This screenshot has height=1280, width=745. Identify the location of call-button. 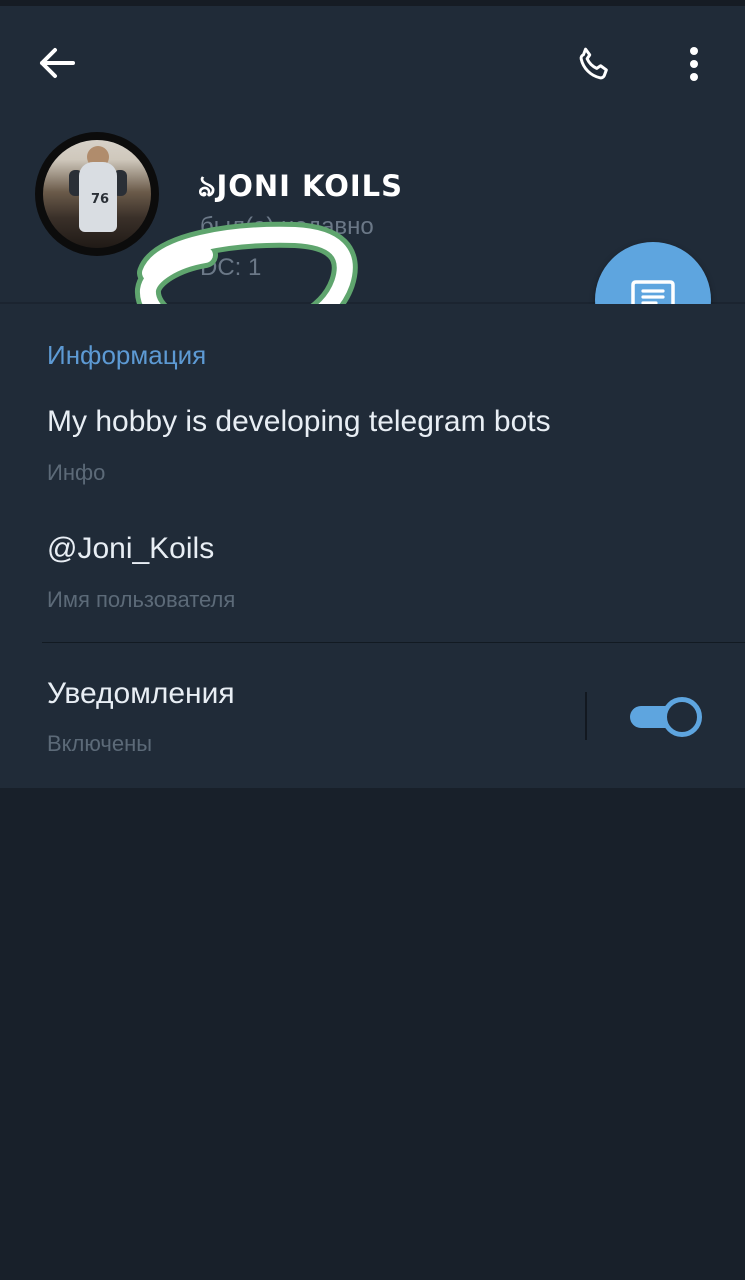
(595, 64).